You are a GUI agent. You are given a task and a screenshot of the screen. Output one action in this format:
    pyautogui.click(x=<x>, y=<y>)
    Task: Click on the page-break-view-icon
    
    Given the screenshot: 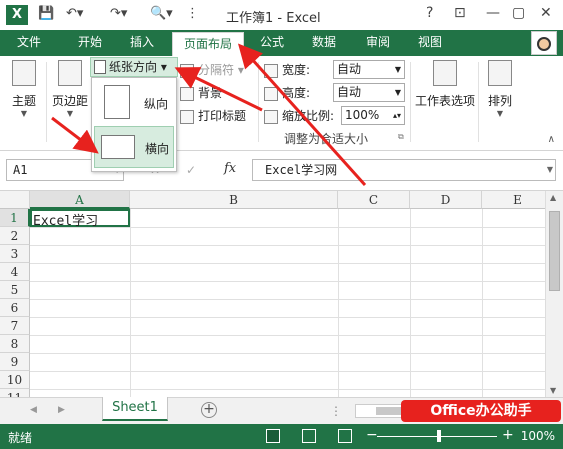 What is the action you would take?
    pyautogui.click(x=345, y=436)
    